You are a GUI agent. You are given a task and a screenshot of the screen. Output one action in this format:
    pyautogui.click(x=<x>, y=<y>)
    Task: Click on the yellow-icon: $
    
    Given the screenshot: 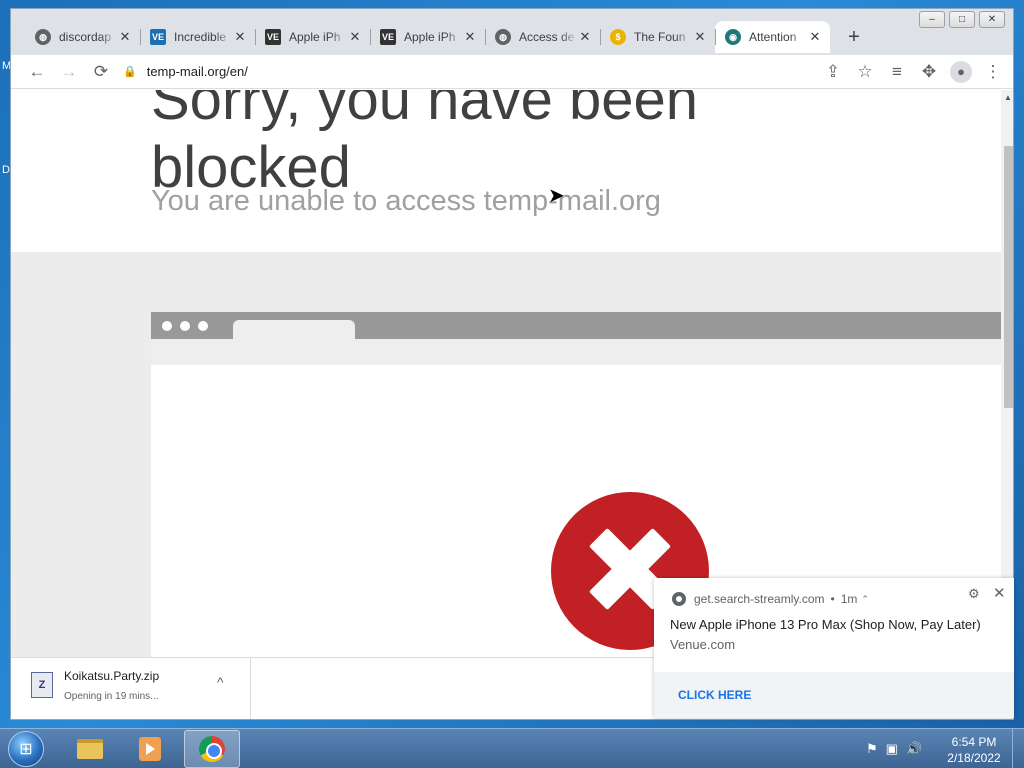 What is the action you would take?
    pyautogui.click(x=618, y=37)
    